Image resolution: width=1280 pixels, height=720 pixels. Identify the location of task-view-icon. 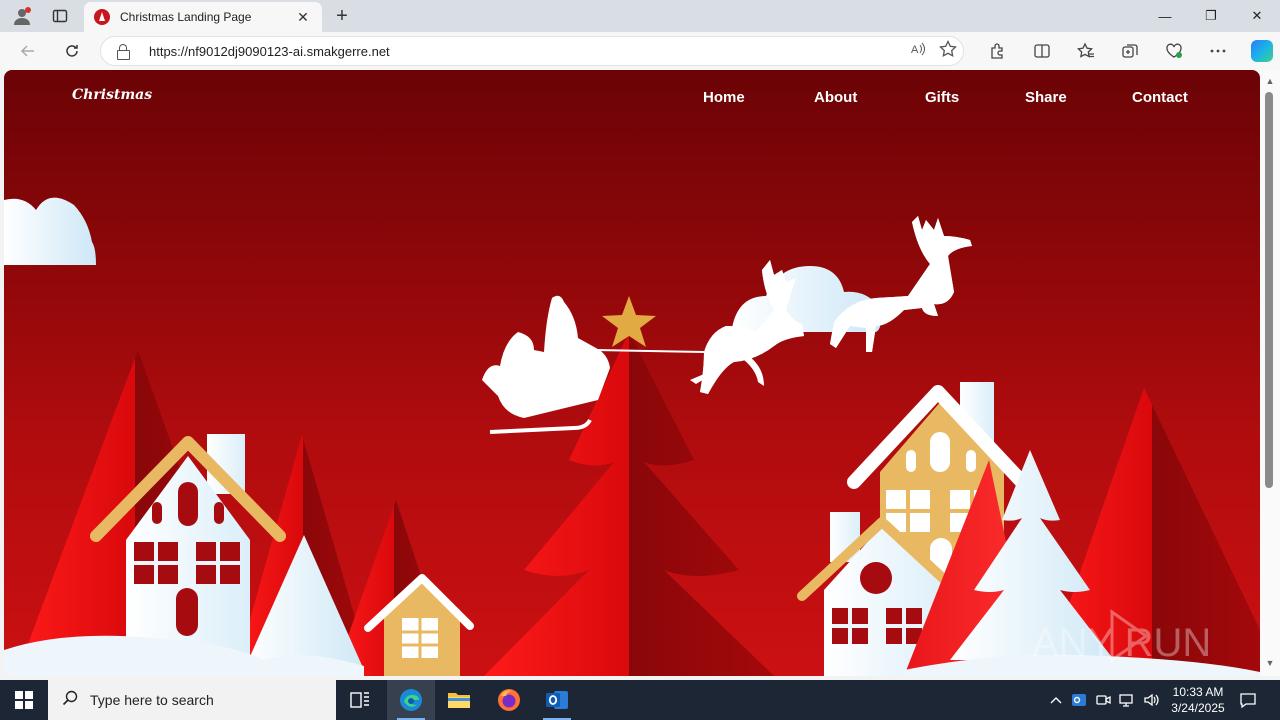
(360, 700).